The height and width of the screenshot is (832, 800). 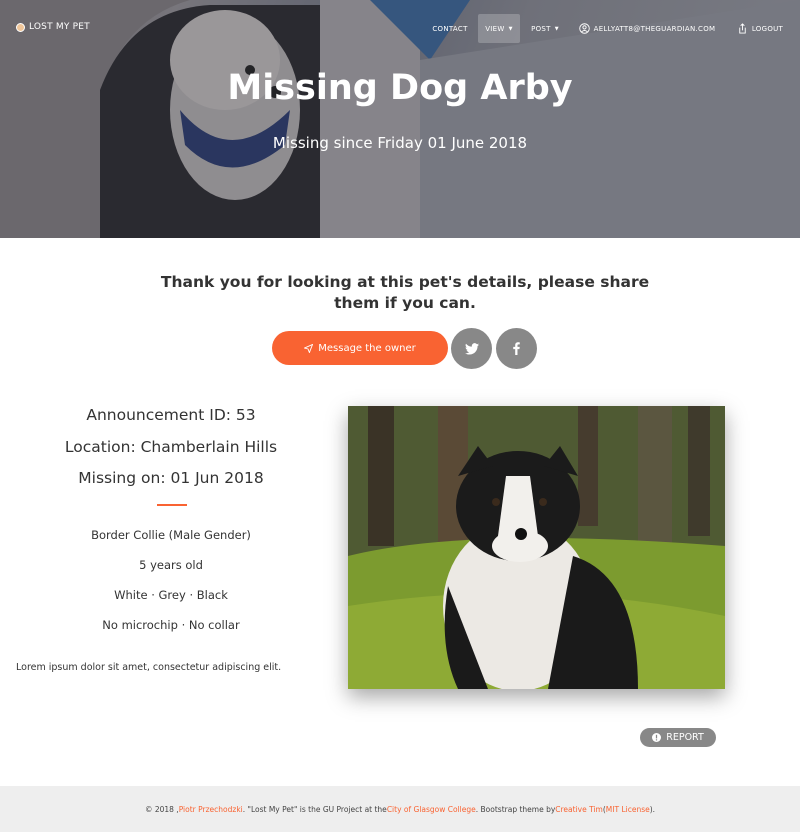 I want to click on nav-user-email: AELLYATT8@THEGUARDIAN.COM, so click(x=654, y=28).